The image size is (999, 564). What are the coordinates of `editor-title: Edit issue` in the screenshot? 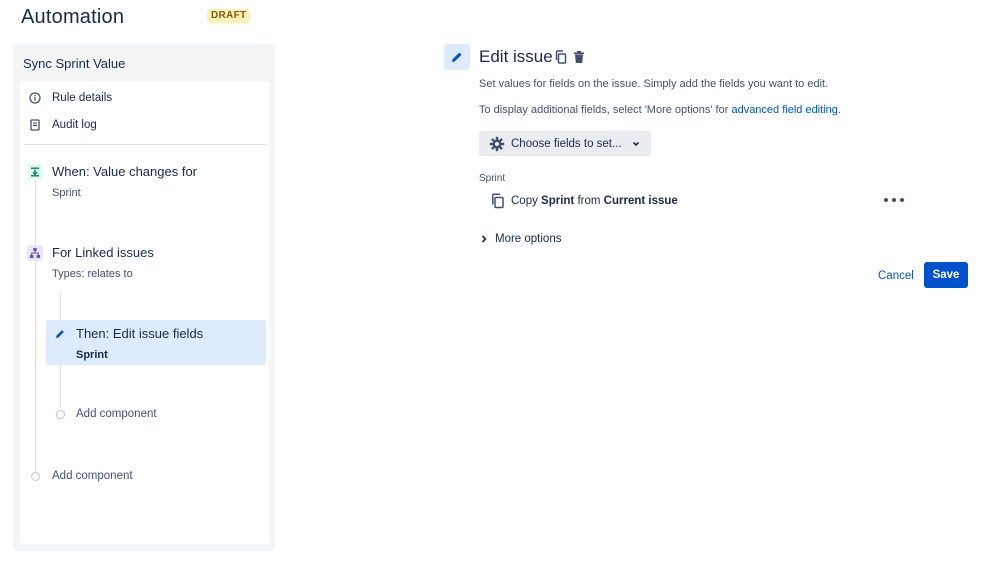 It's located at (516, 56).